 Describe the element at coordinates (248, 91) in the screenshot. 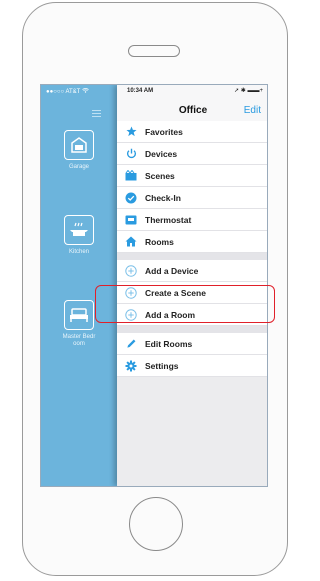

I see `status-indicators: ➚ ✱ ▬▬+` at that location.